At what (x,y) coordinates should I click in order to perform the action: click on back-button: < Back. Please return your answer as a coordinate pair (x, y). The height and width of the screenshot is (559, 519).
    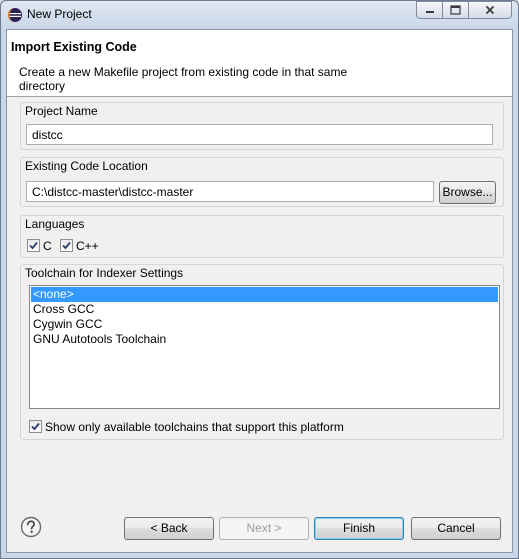
    Looking at the image, I should click on (169, 528).